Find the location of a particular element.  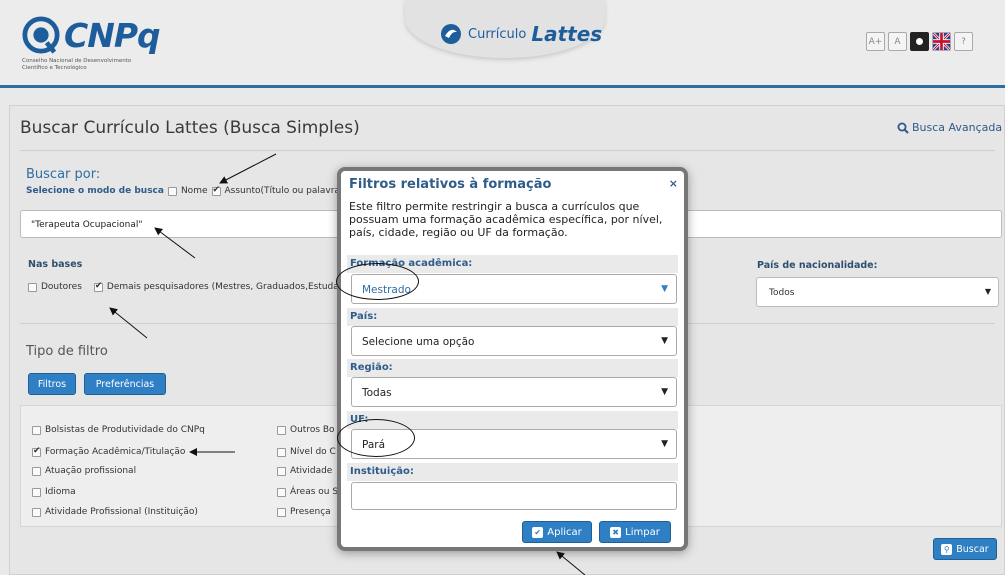

arrow-bases is located at coordinates (128, 323).